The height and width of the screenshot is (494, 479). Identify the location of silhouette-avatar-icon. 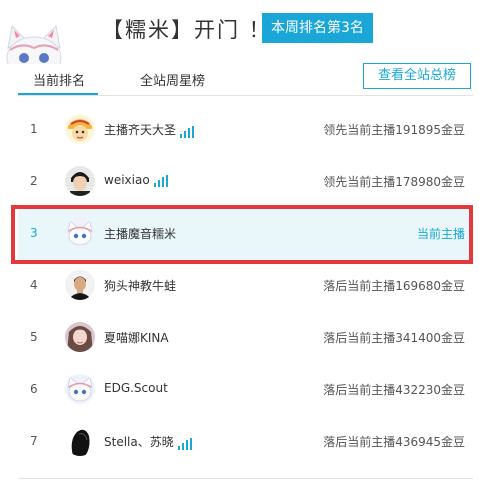
(80, 441).